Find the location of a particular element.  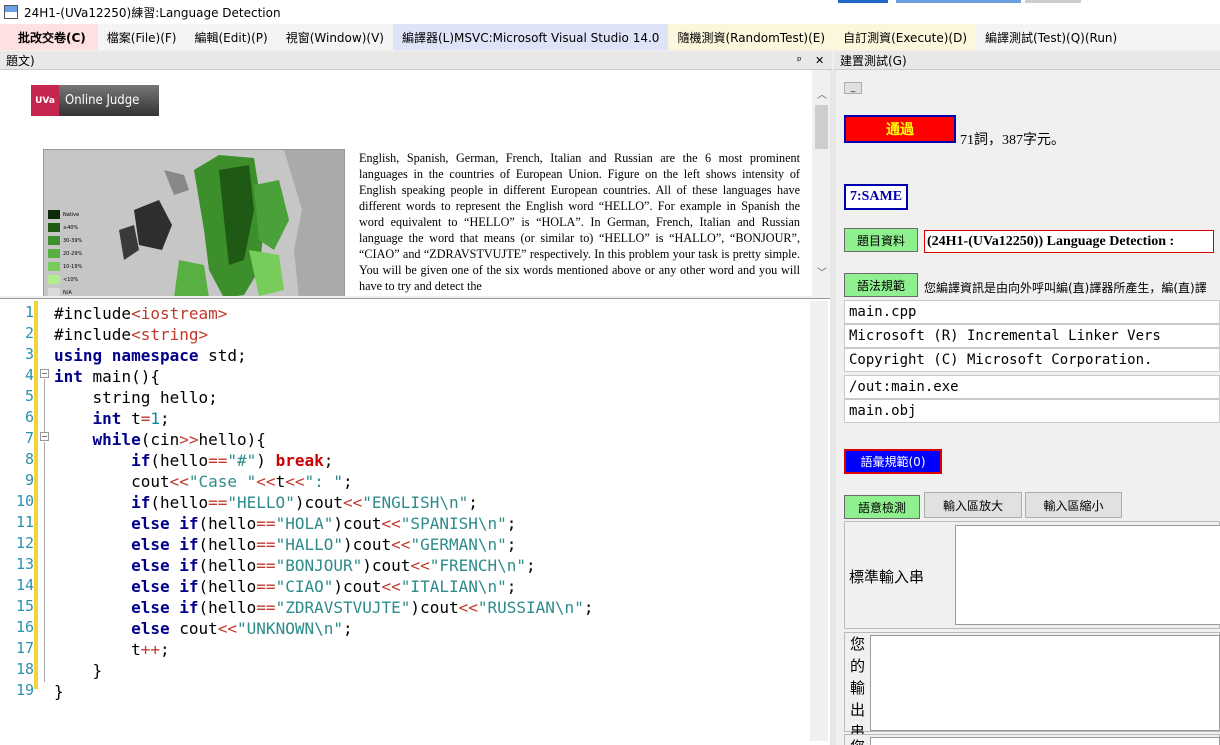

expected-output-box is located at coordinates (1045, 741).